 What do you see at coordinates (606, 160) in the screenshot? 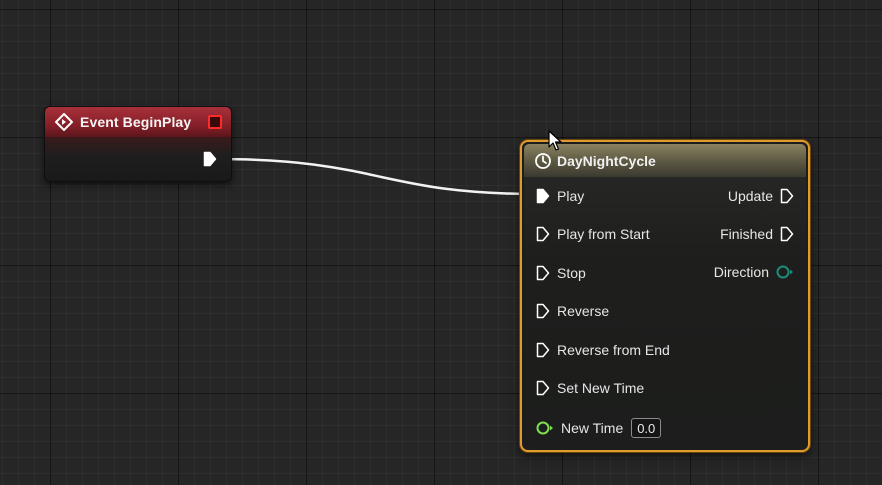
I see `timeline-node-title: DayNightCycle` at bounding box center [606, 160].